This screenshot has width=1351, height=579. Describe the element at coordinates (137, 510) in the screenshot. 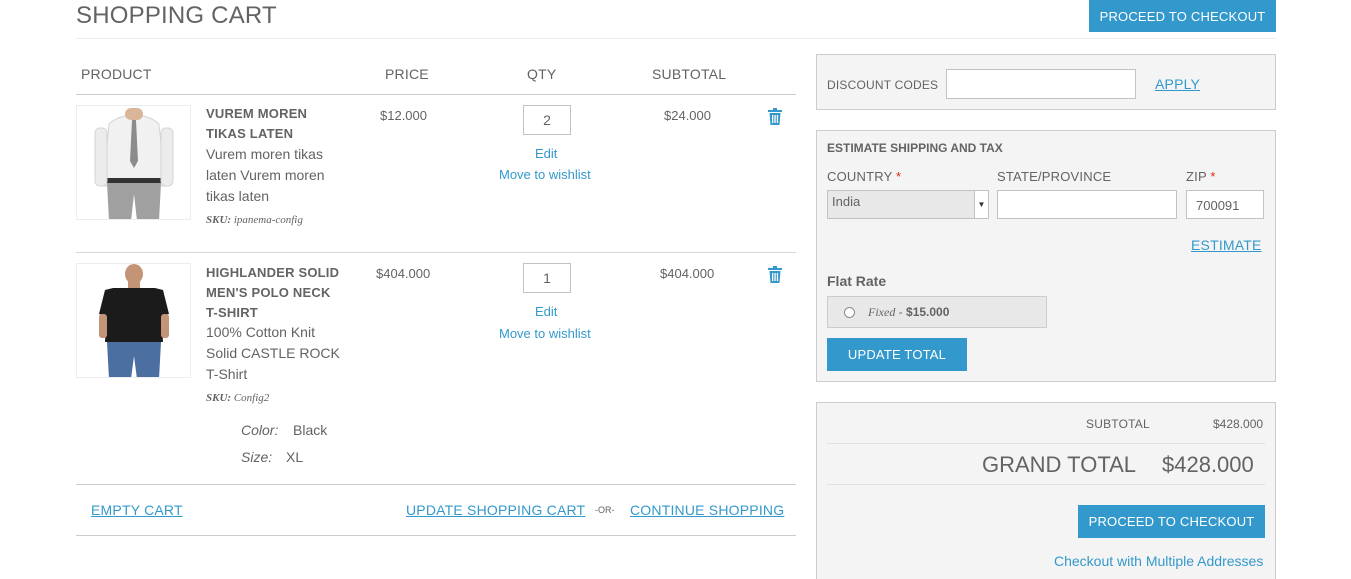

I see `empty-cart-link: EMPTY CART` at that location.